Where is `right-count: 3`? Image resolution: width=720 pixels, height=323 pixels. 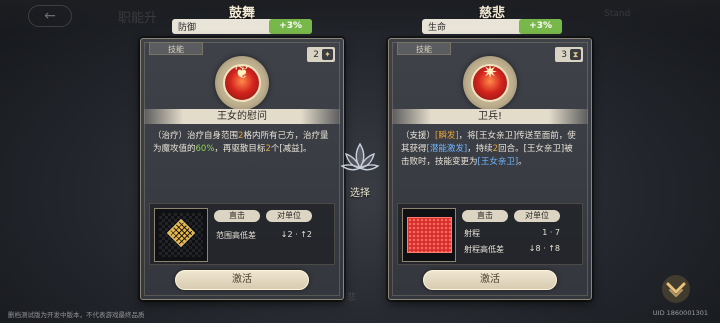
right-count: 3 is located at coordinates (564, 54).